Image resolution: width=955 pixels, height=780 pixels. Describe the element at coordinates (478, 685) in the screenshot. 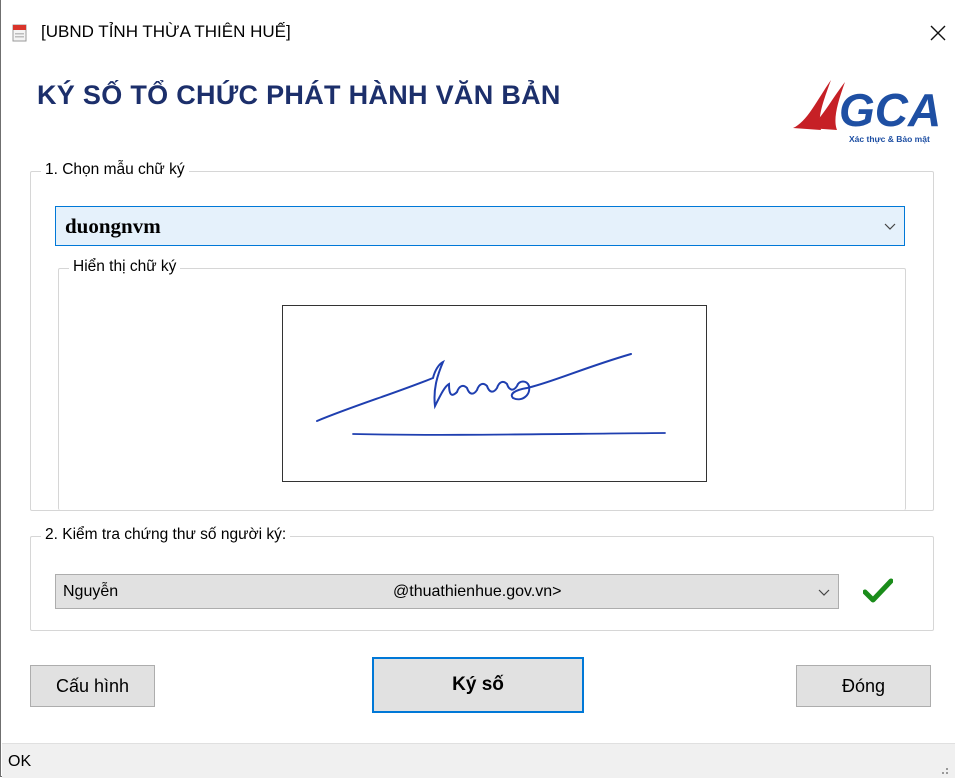

I see `sign-button: Ký số` at that location.